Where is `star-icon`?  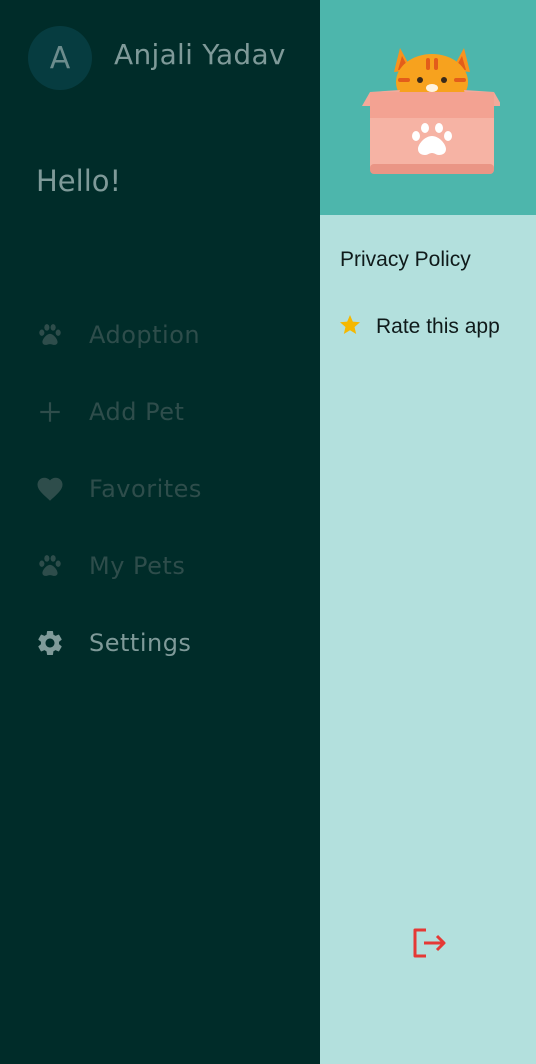 star-icon is located at coordinates (350, 327).